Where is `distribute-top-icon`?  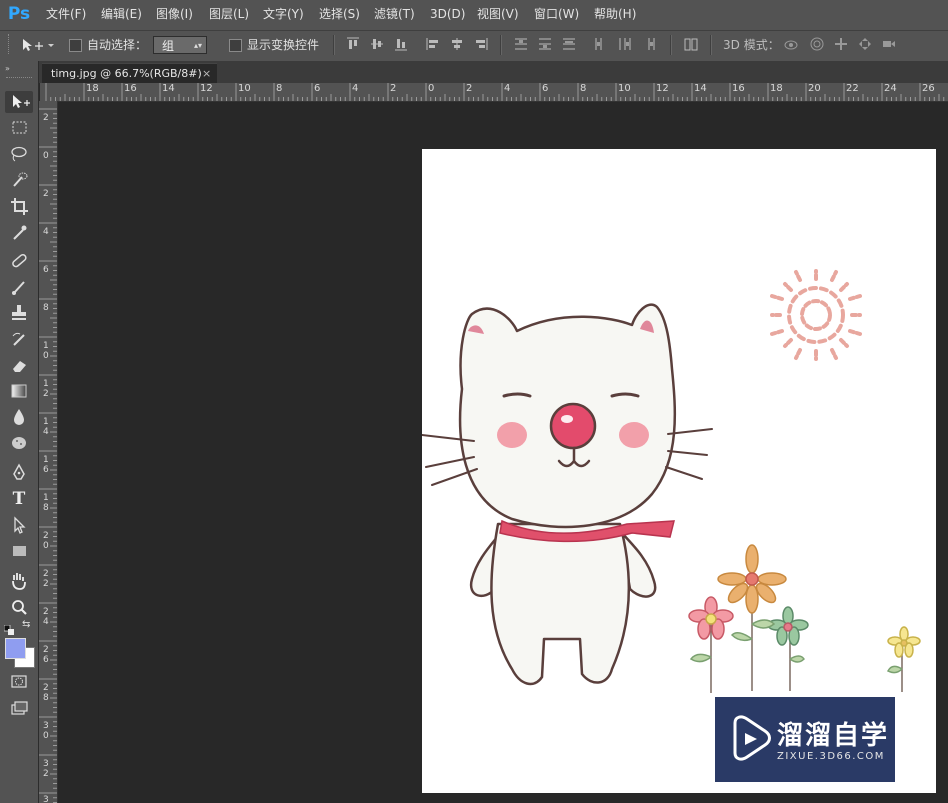
distribute-top-icon is located at coordinates (521, 44).